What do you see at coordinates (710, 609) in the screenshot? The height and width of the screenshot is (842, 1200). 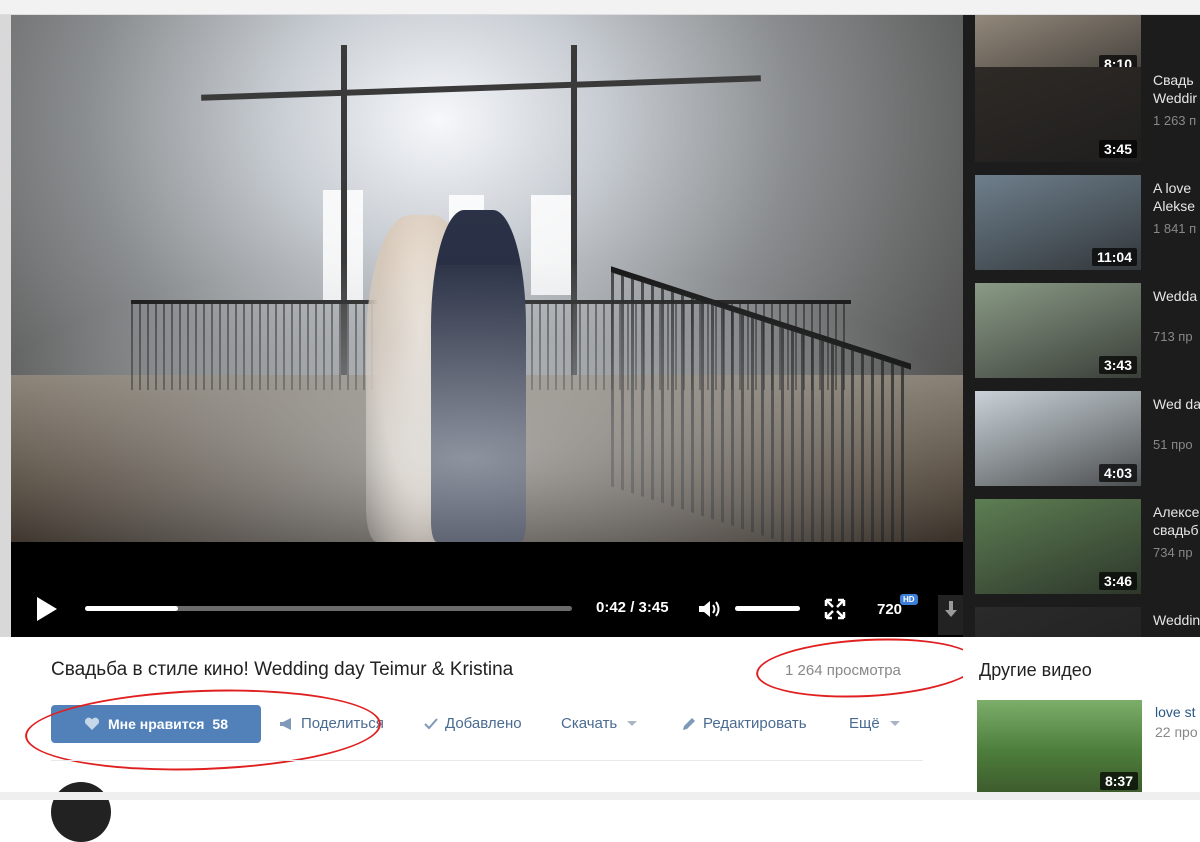 I see `volume-icon` at bounding box center [710, 609].